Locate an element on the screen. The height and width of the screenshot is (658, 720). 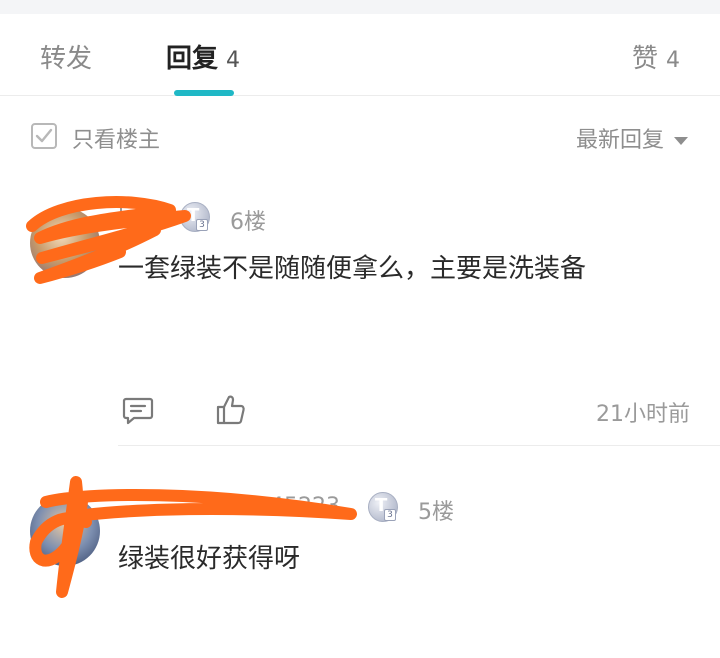
reply-content: 一套绿装不是随随便拿么，主要是洗装备 is located at coordinates (352, 266).